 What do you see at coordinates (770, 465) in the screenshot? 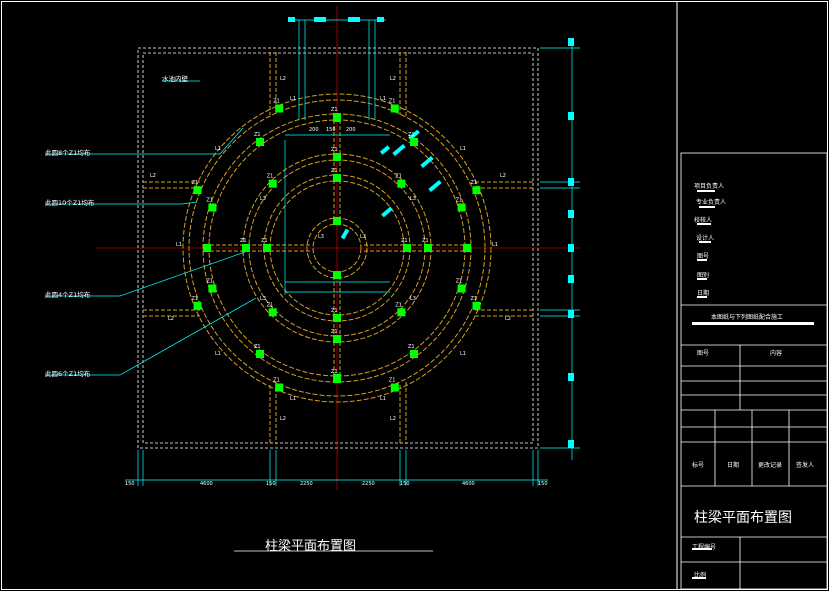
I see `revision-header-record: 更改记录` at bounding box center [770, 465].